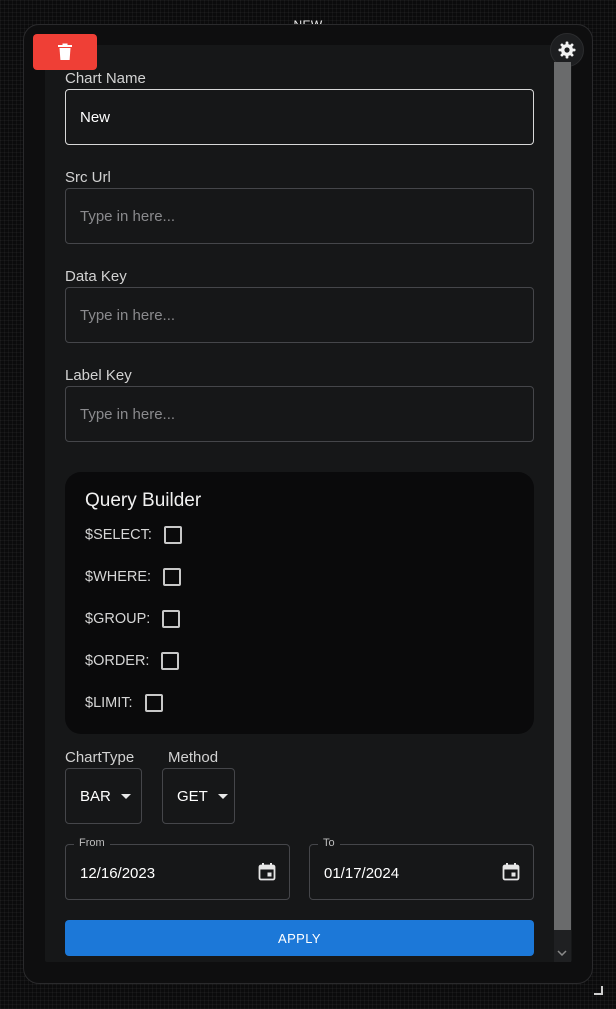  I want to click on where-label: $WHERE:, so click(118, 577).